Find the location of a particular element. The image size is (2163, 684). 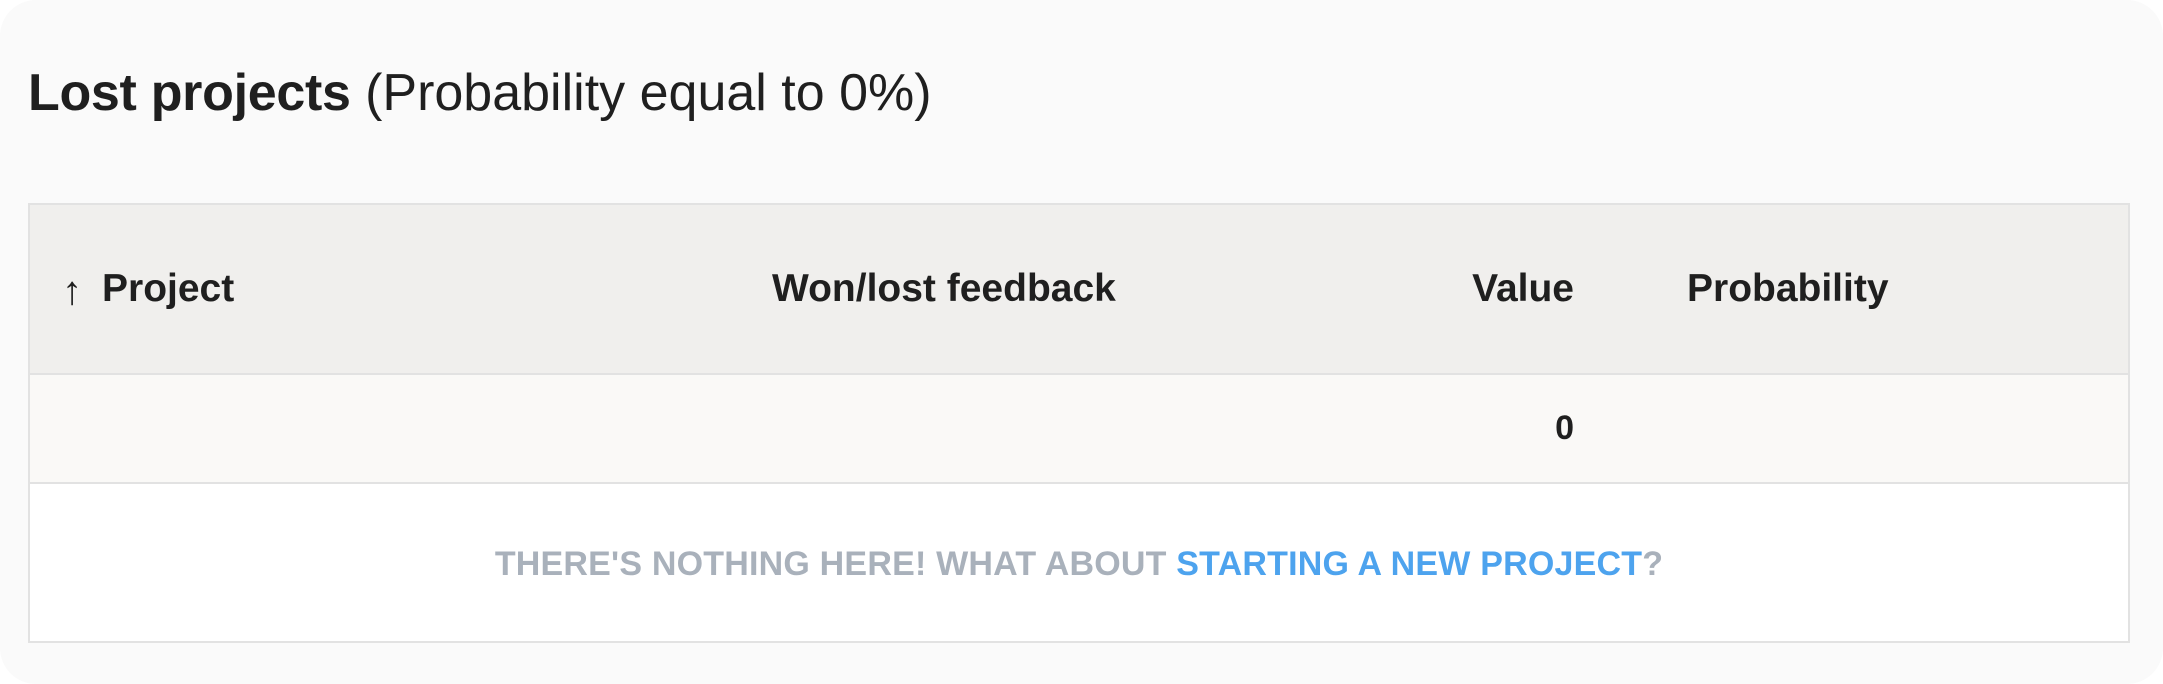

empty-state-text: THERE'S NOTHING HERE! WHAT ABOUT is located at coordinates (835, 564).